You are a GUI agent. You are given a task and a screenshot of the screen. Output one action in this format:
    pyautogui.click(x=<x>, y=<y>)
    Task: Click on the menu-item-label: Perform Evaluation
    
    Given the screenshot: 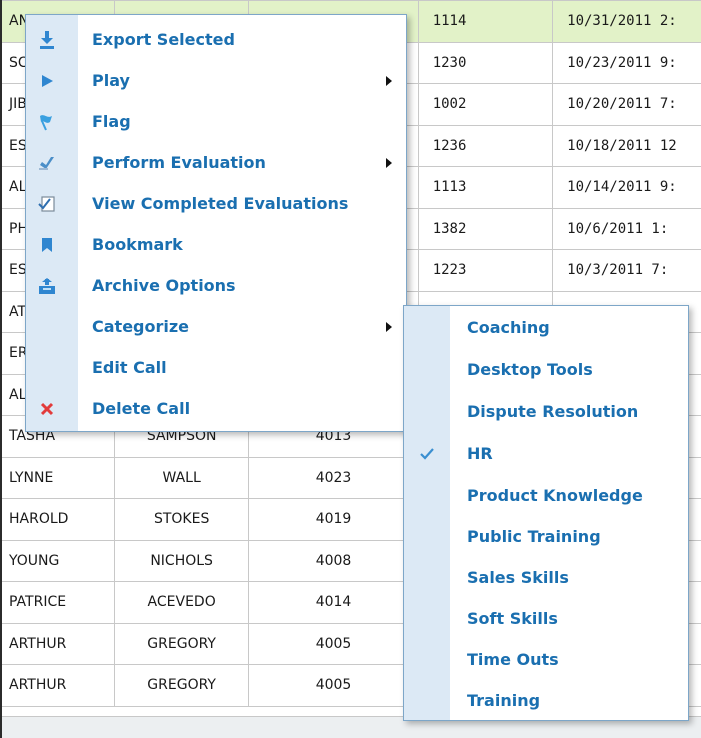 What is the action you would take?
    pyautogui.click(x=179, y=162)
    